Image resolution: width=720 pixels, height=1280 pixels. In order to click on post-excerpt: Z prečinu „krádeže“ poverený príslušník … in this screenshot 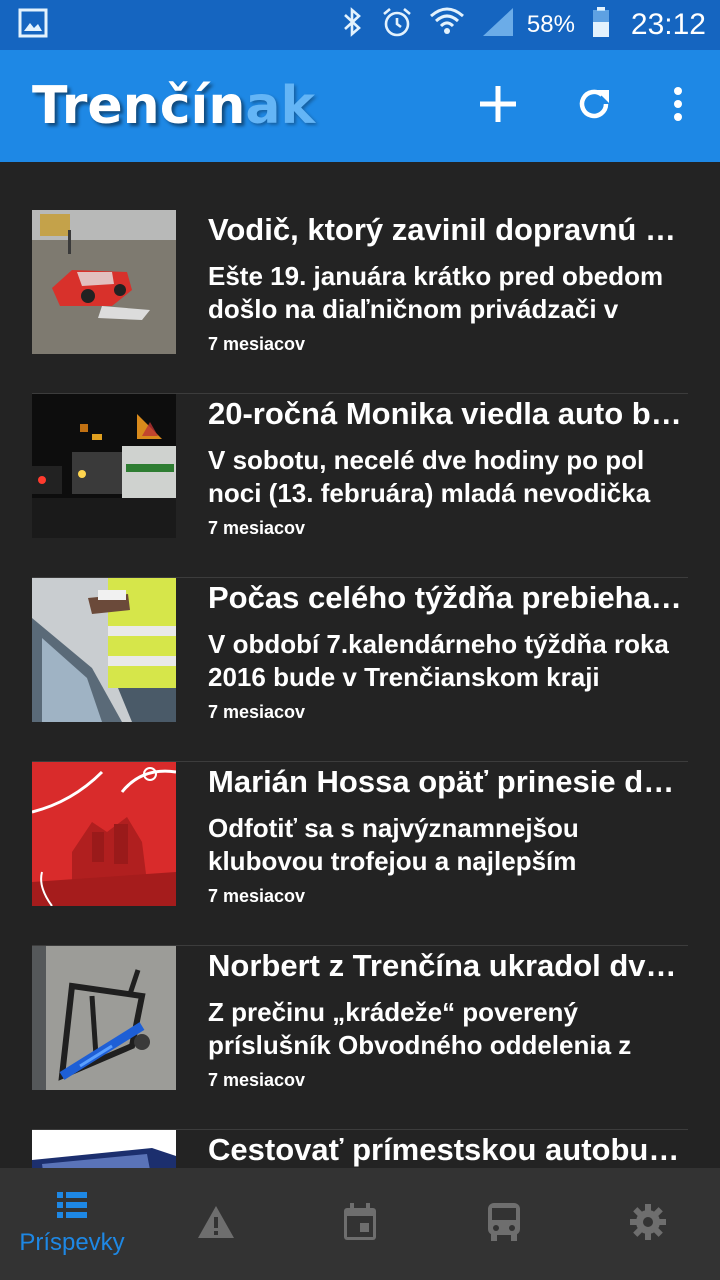, I will do `click(420, 1028)`.